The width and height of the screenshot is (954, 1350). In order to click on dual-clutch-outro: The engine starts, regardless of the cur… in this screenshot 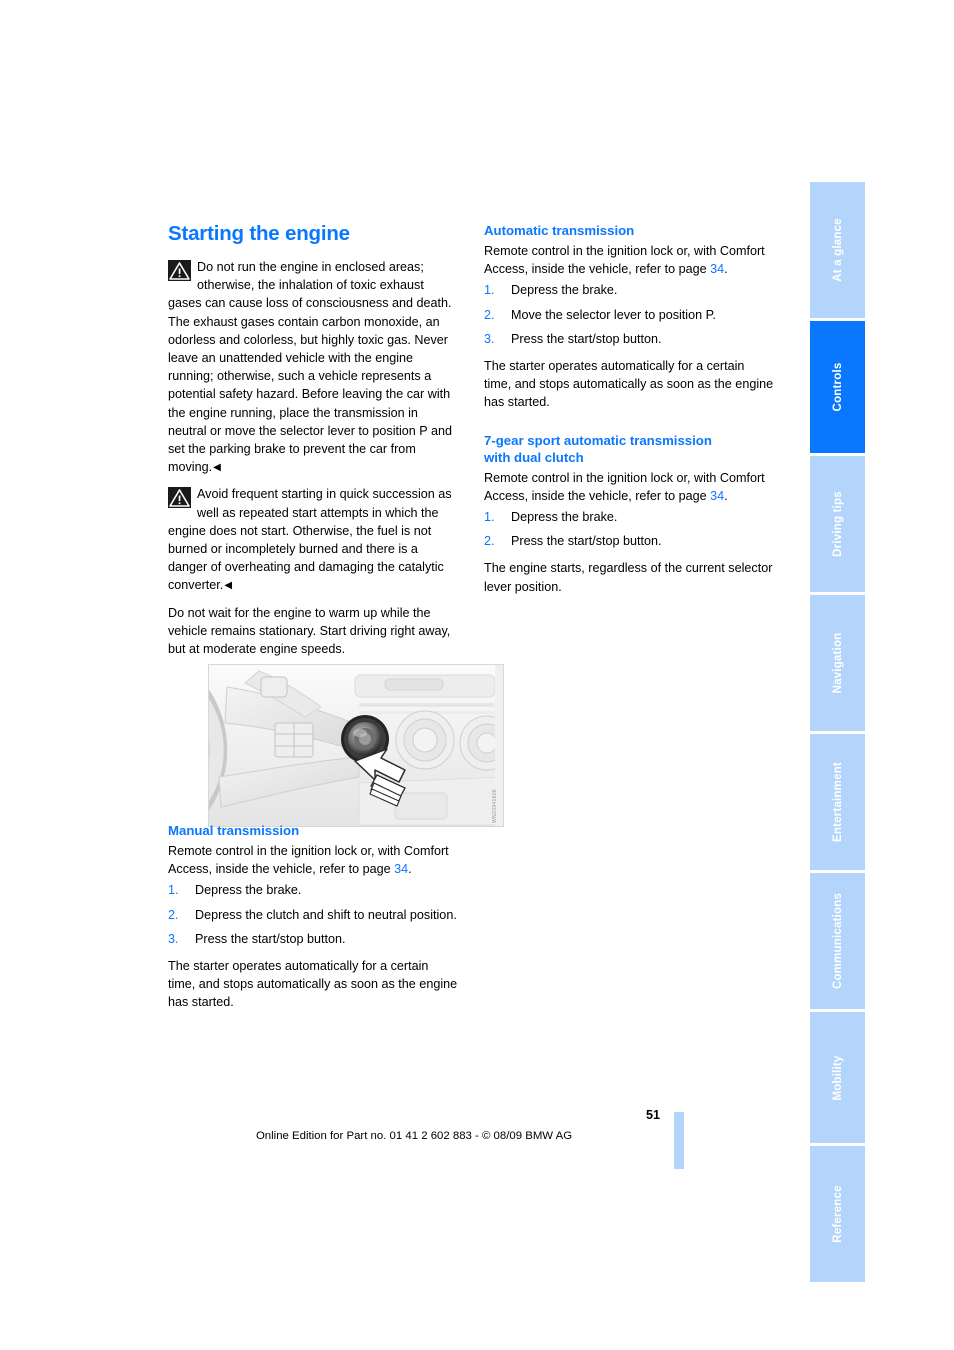, I will do `click(628, 577)`.